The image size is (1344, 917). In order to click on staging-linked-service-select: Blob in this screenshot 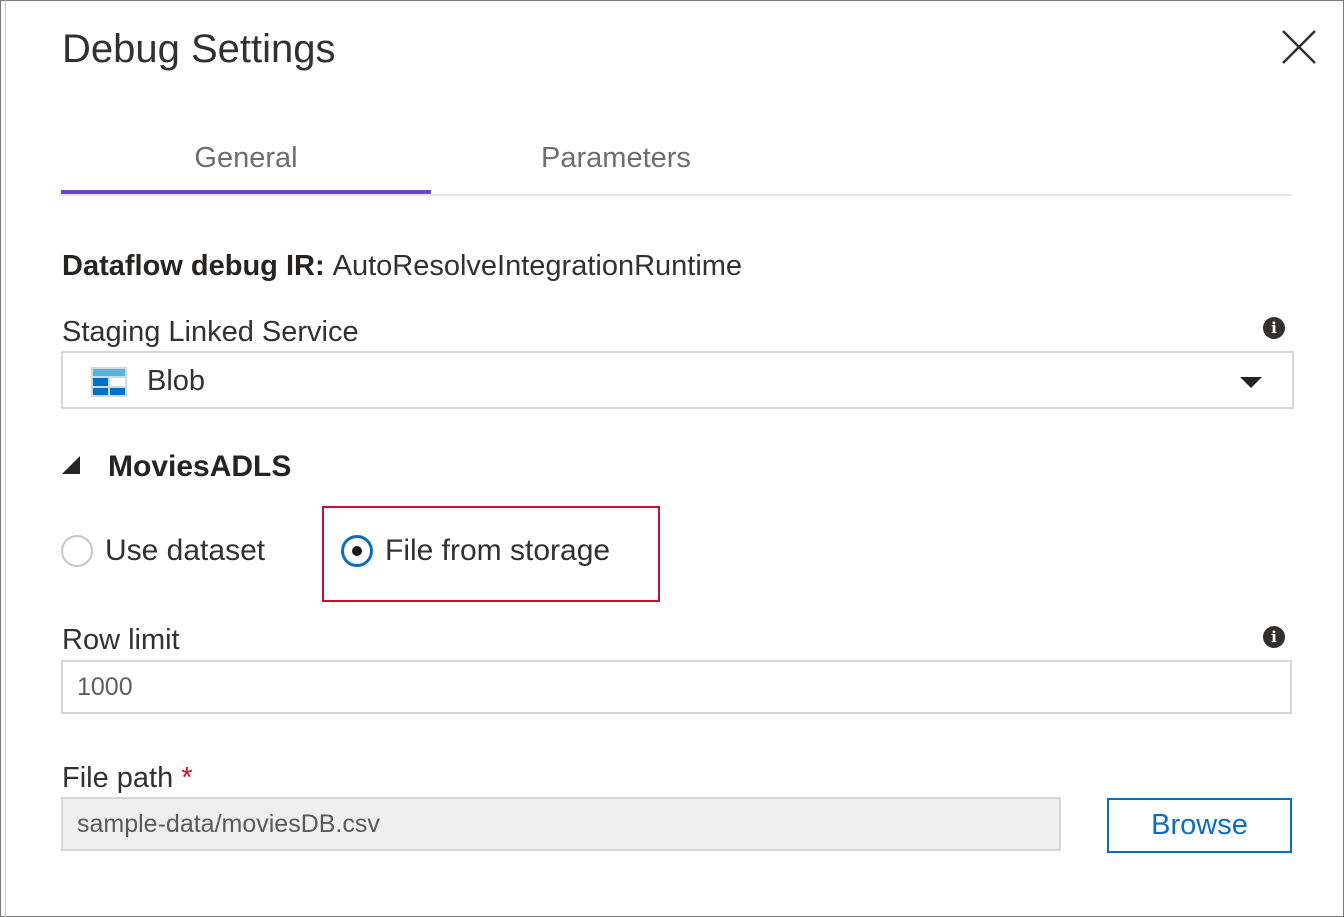, I will do `click(677, 380)`.